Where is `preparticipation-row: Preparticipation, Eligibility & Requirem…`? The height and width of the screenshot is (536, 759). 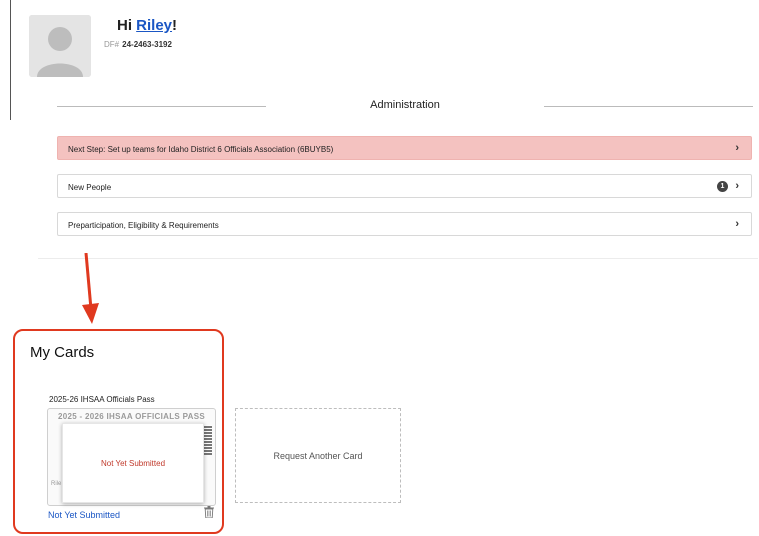
preparticipation-row: Preparticipation, Eligibility & Requirem… is located at coordinates (404, 224).